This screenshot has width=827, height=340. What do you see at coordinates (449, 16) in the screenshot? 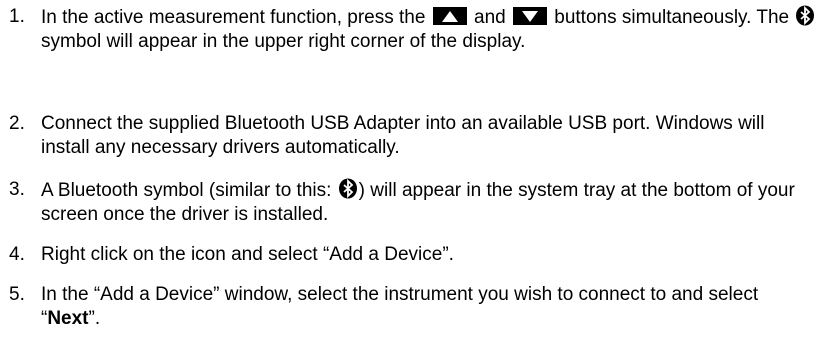
I see `up-arrow-button-icon` at bounding box center [449, 16].